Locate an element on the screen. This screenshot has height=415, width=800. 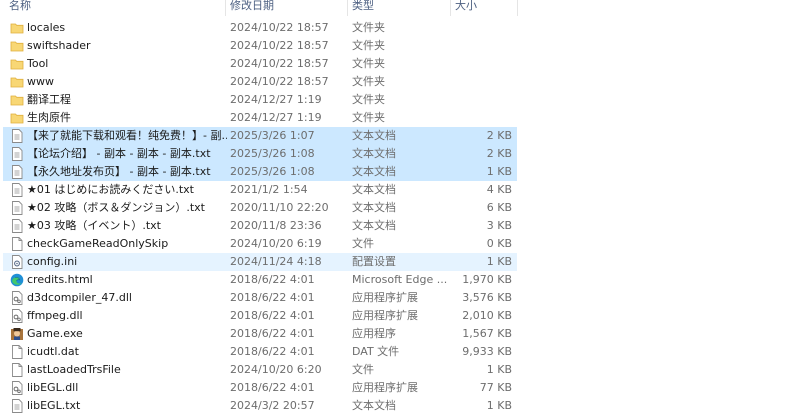
file-row: swiftshader 2024/10/22 18:57 文件夹 is located at coordinates (260, 46).